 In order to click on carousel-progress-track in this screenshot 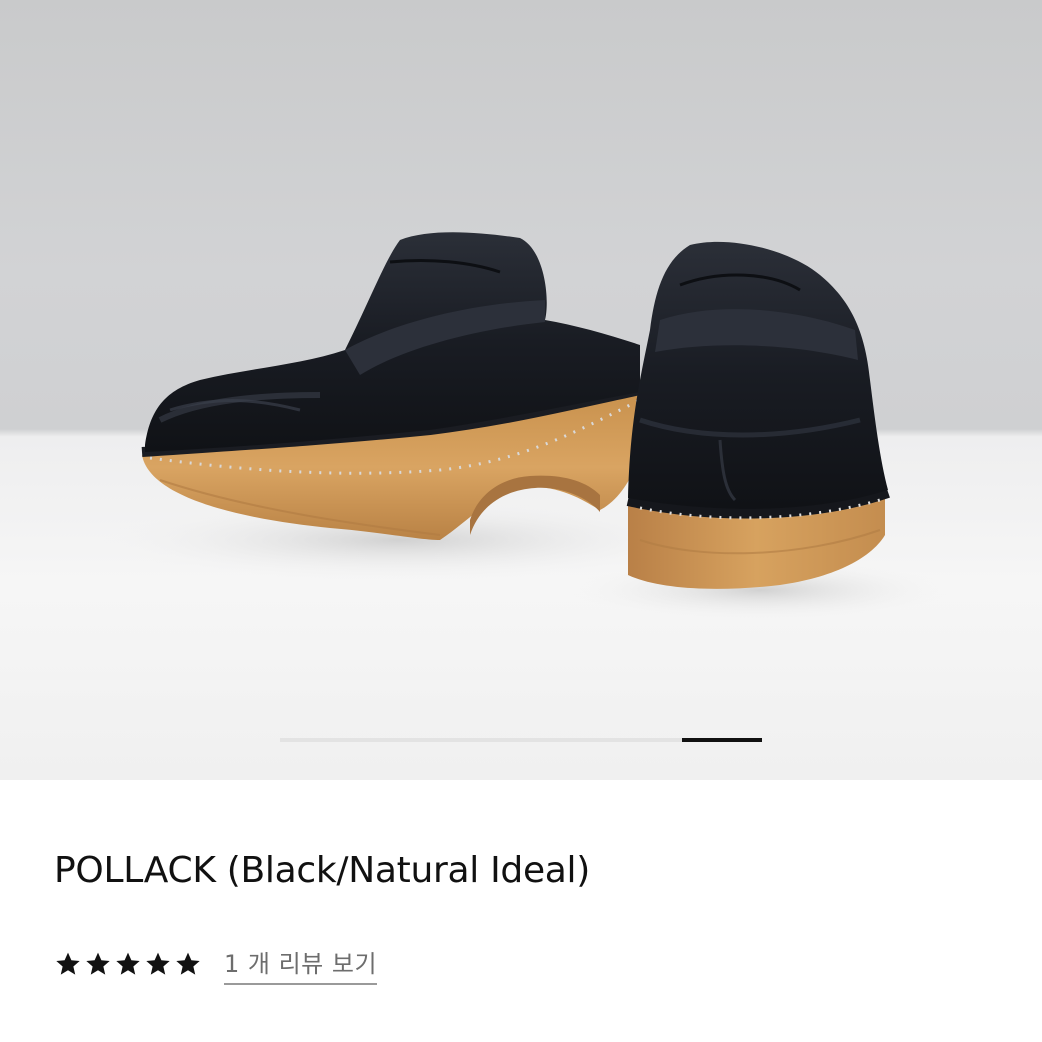, I will do `click(521, 740)`.